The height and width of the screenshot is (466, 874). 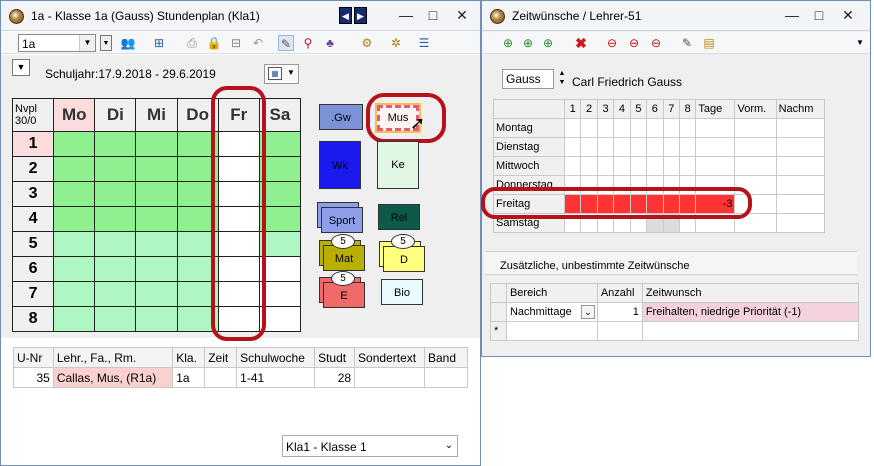 What do you see at coordinates (221, 357) in the screenshot?
I see `col-time: Zeit` at bounding box center [221, 357].